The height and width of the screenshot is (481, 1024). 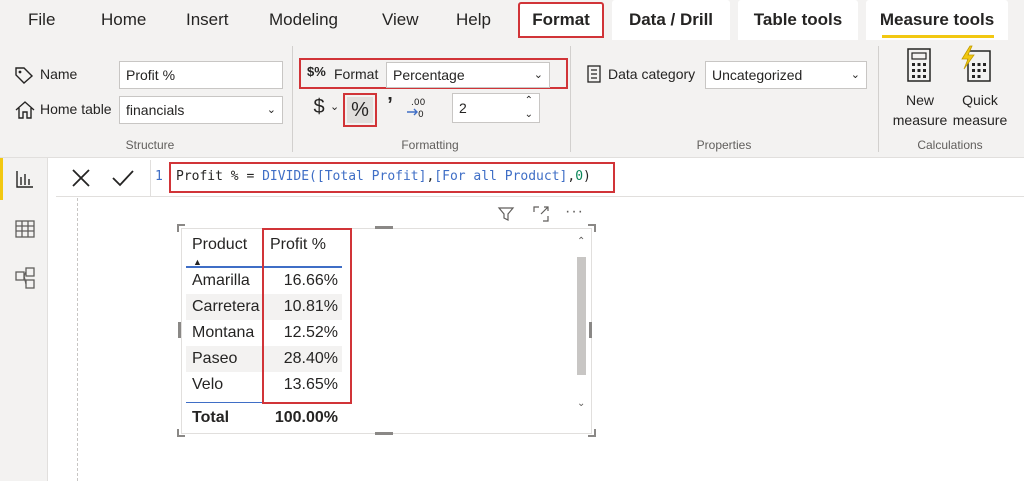 What do you see at coordinates (24, 319) in the screenshot?
I see `view-switcher` at bounding box center [24, 319].